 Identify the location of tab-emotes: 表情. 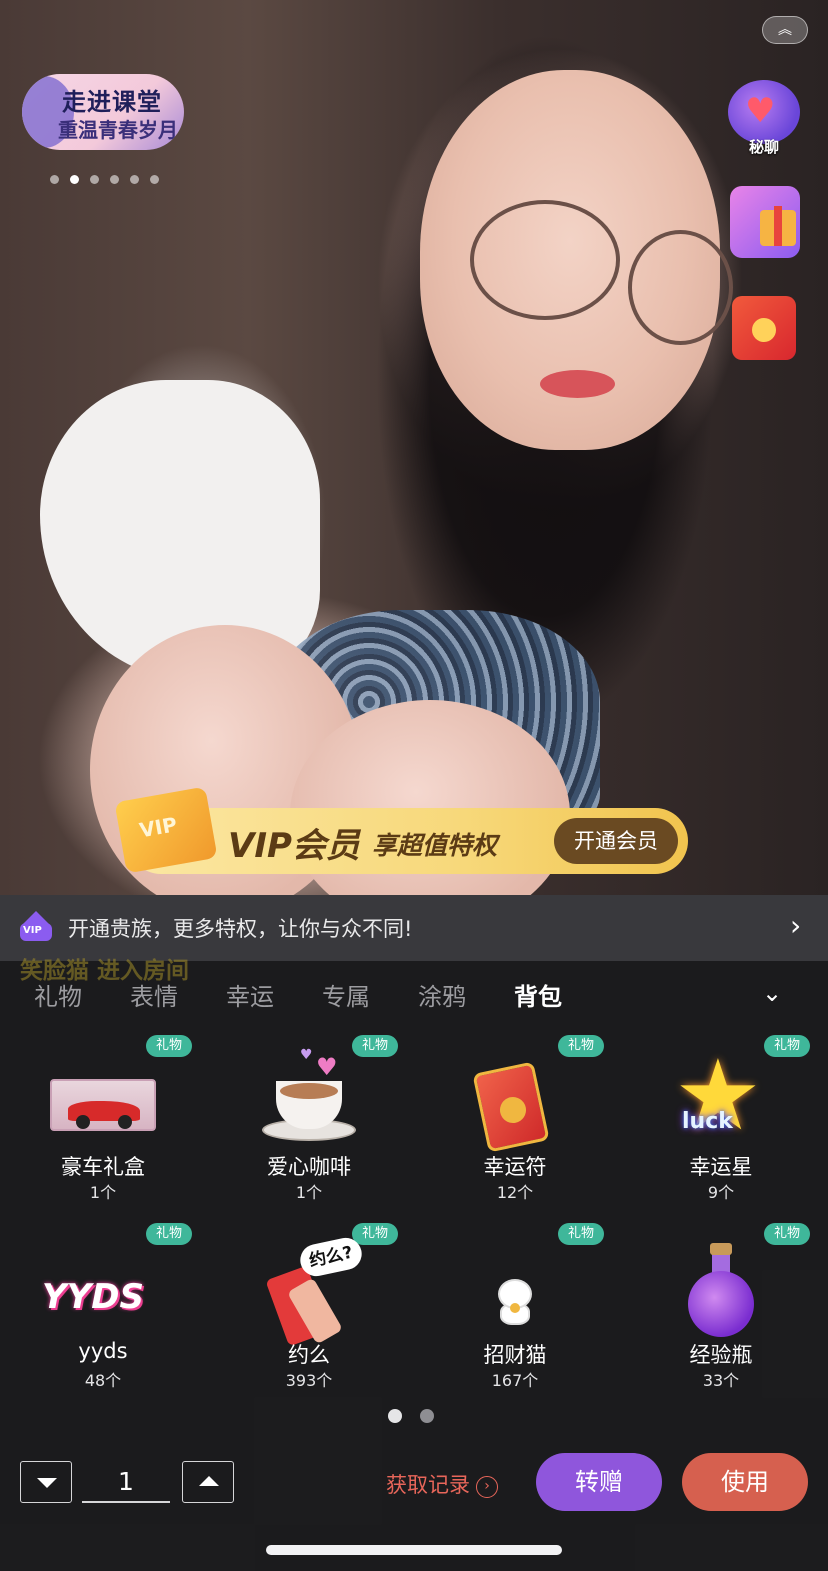
(154, 994).